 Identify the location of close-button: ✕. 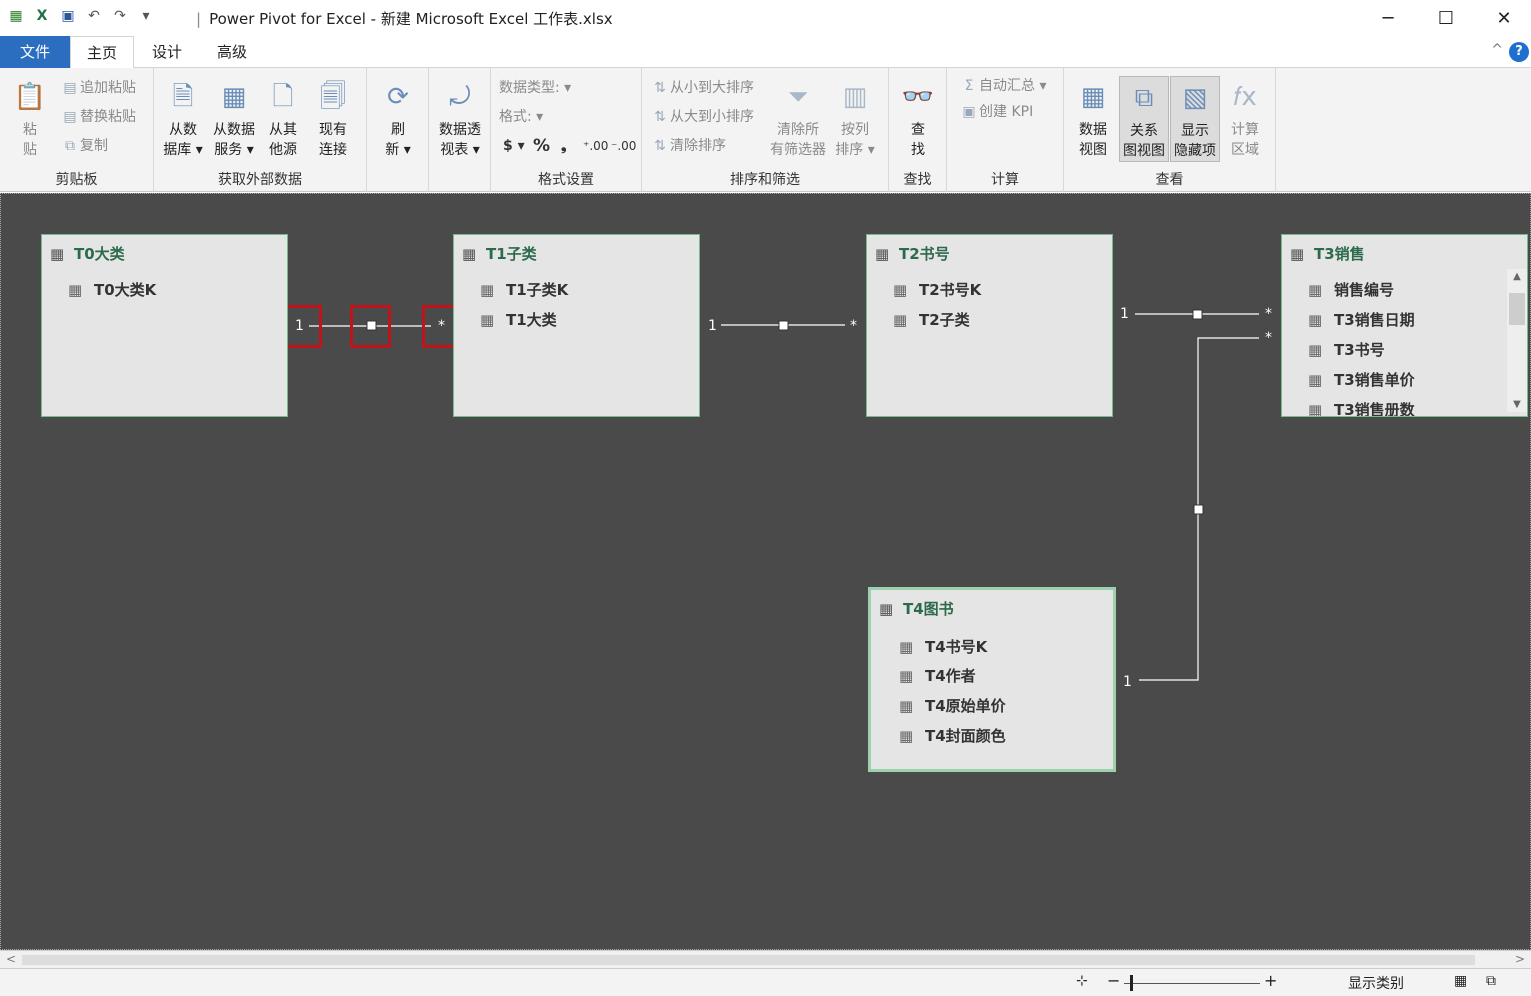
(1503, 18).